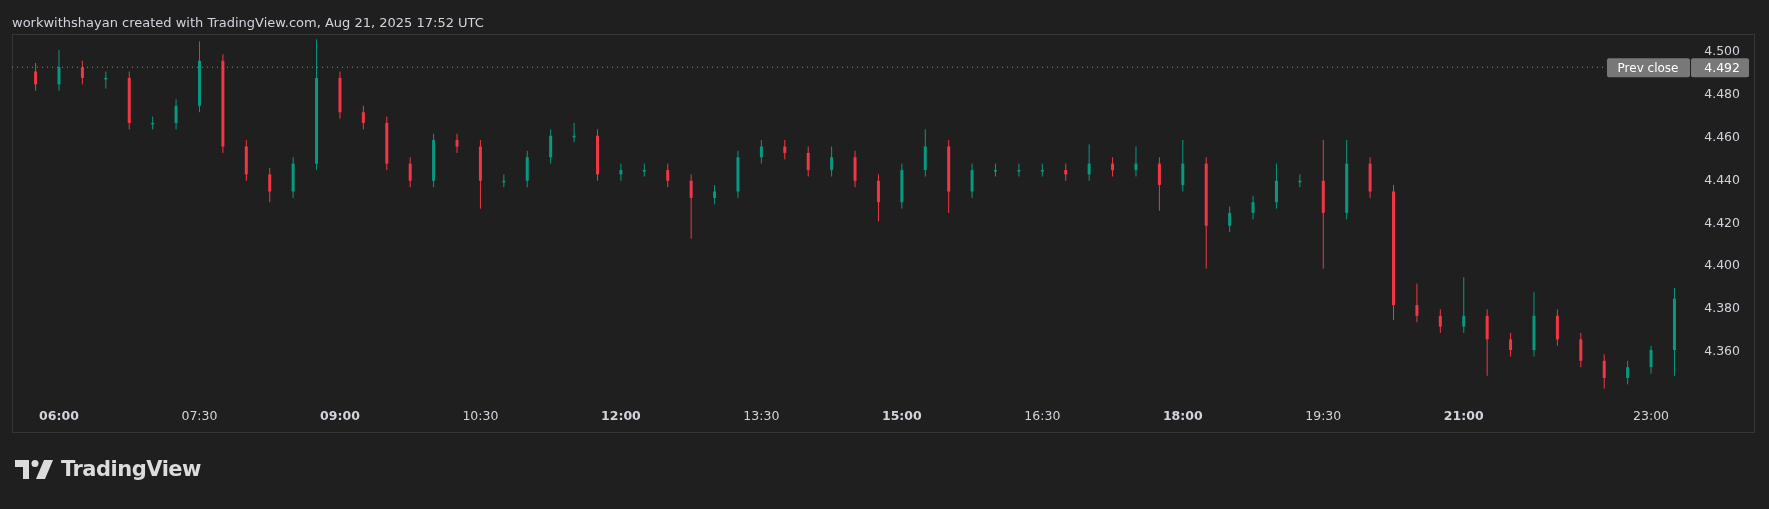  Describe the element at coordinates (1182, 415) in the screenshot. I see `time-axis-label: 18:00` at that location.